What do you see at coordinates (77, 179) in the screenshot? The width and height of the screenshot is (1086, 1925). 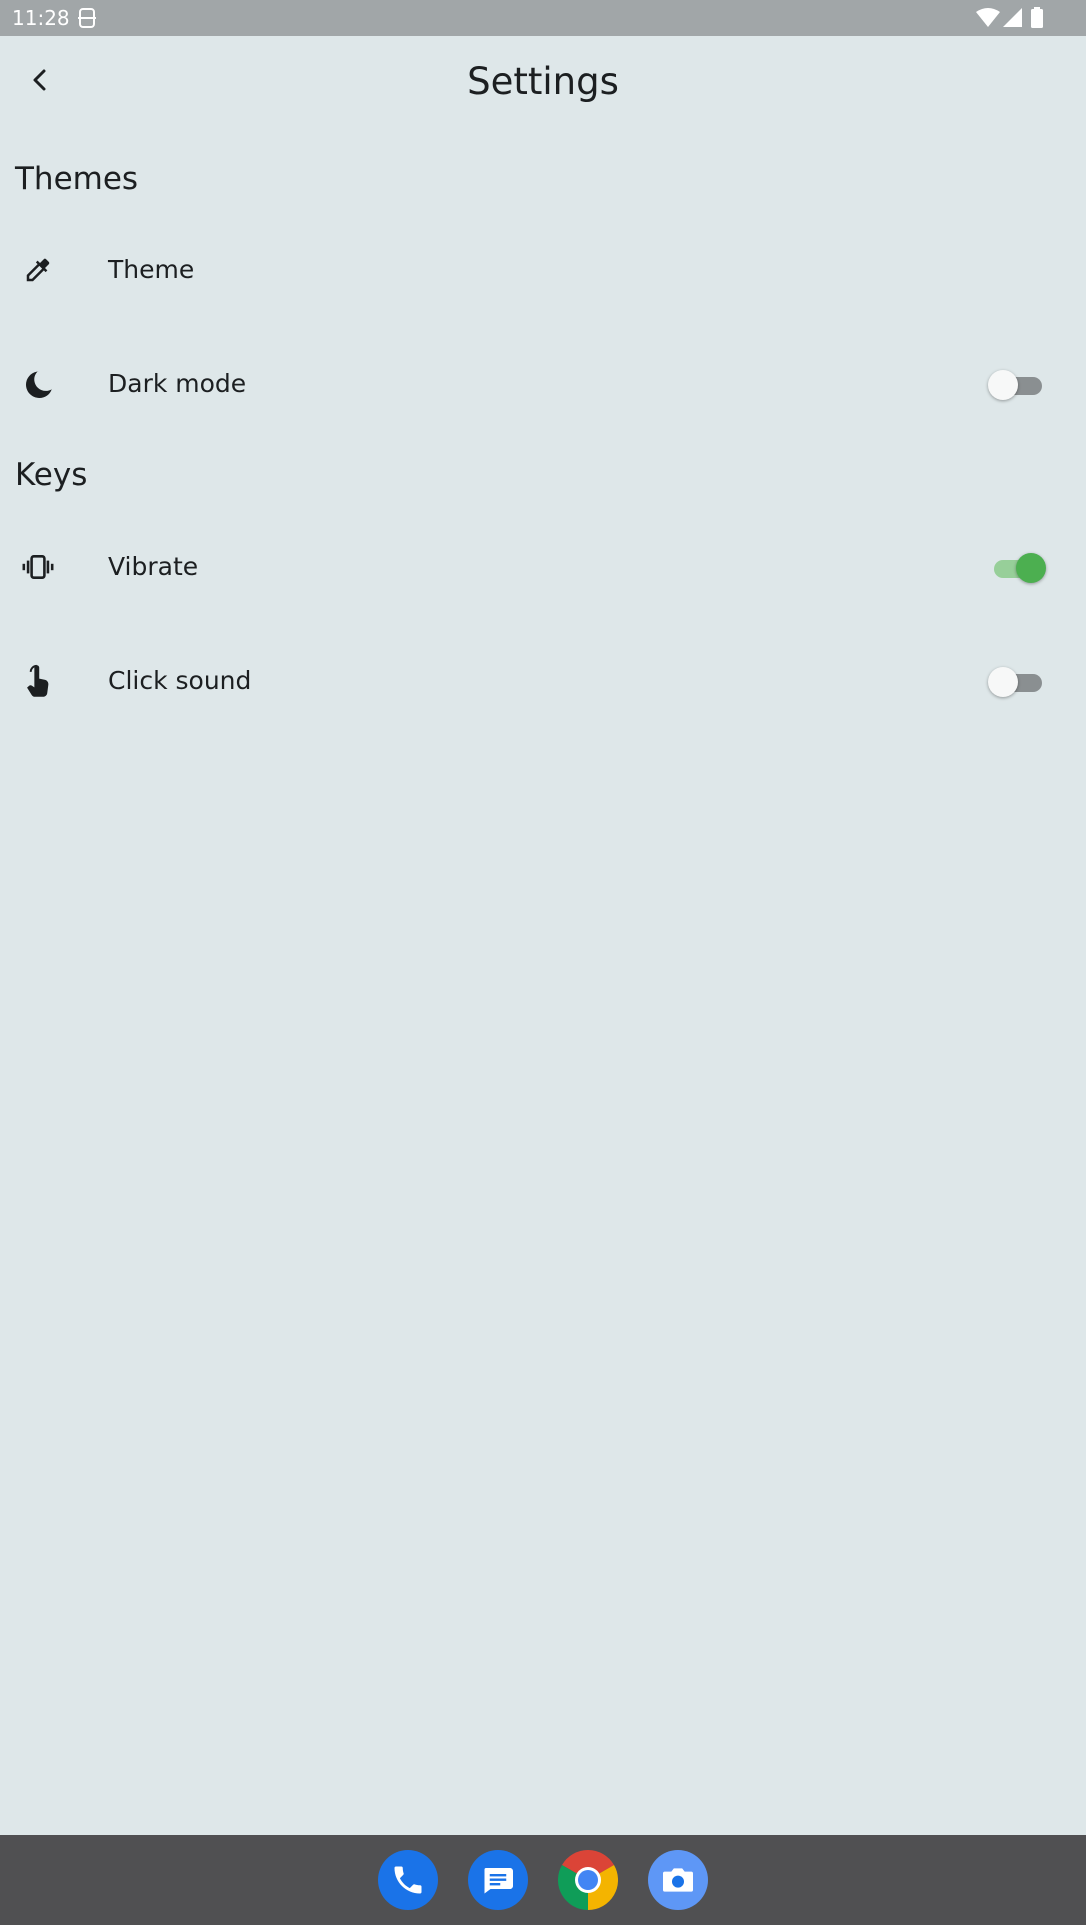 I see `section-header-themes: Themes` at bounding box center [77, 179].